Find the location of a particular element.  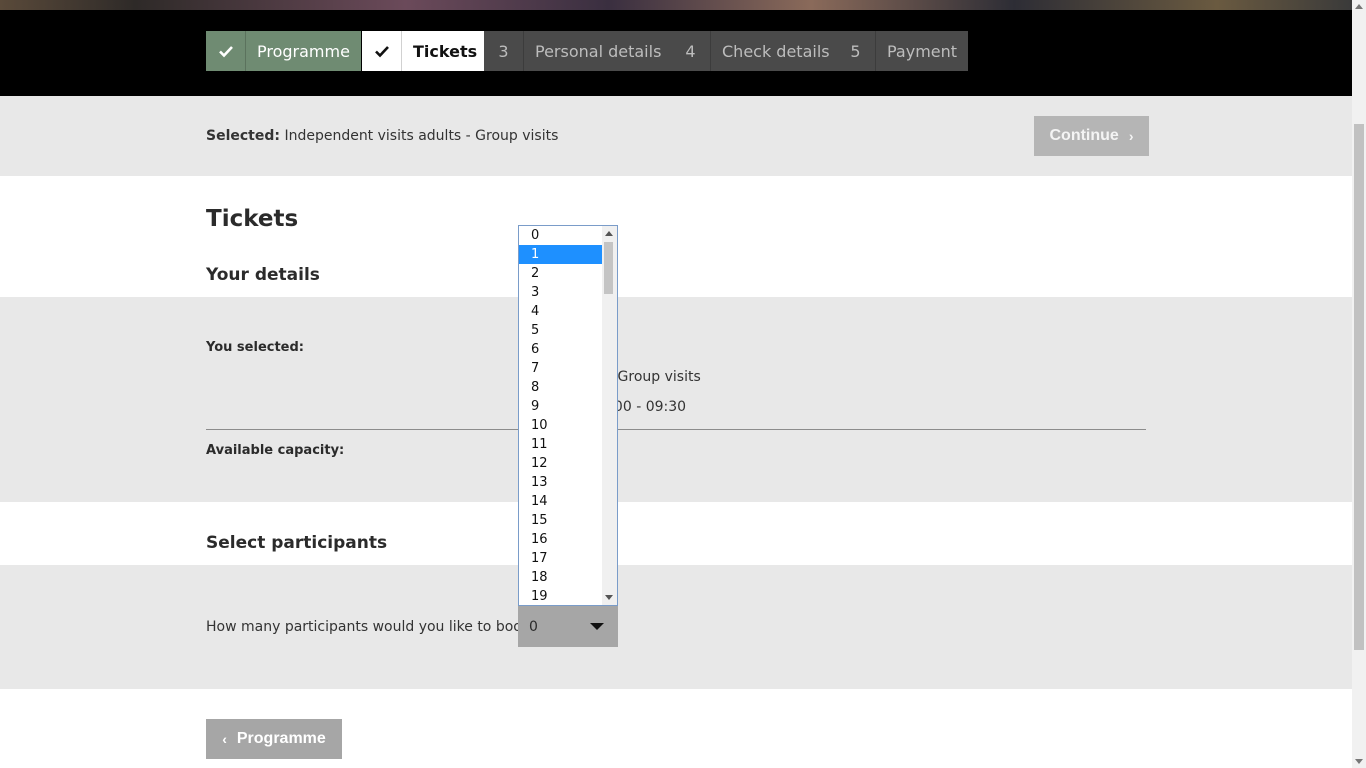

dropdown-option: 12 is located at coordinates (561, 463).